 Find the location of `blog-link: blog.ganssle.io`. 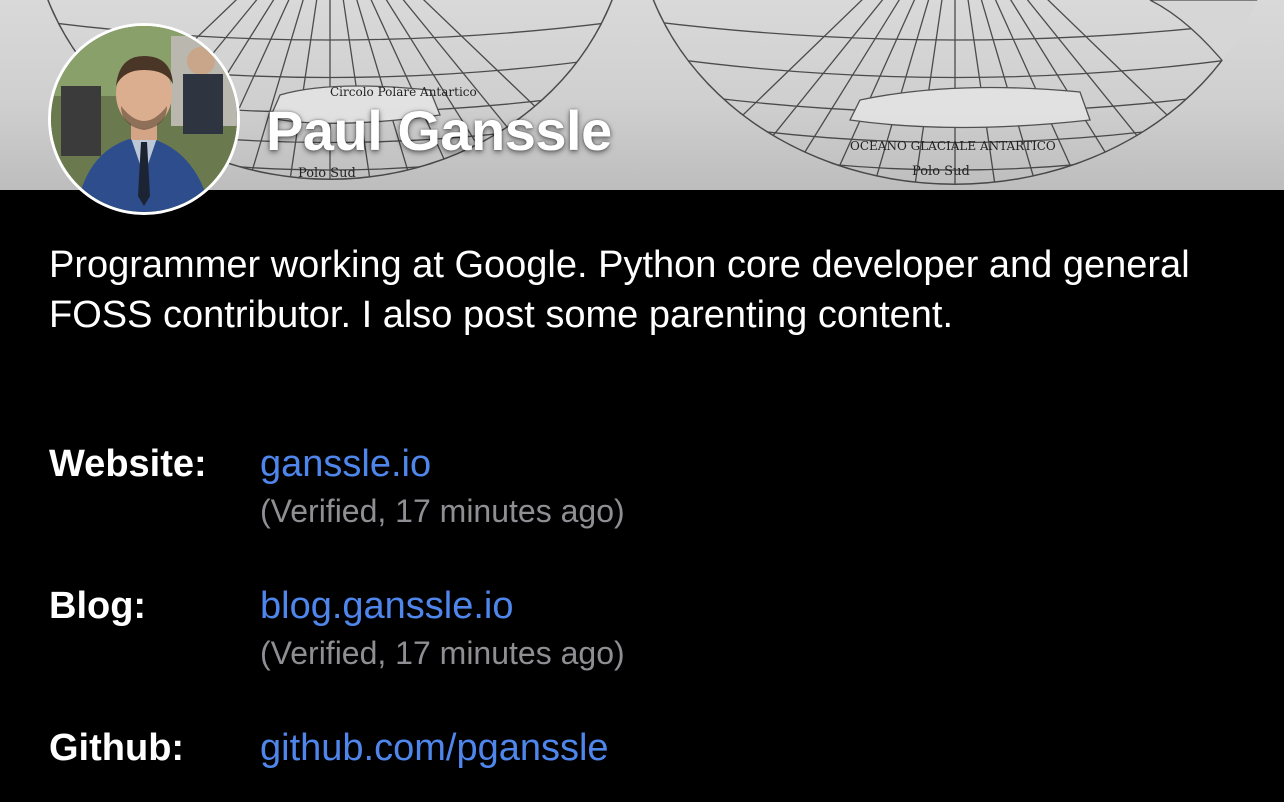

blog-link: blog.ganssle.io is located at coordinates (387, 606).